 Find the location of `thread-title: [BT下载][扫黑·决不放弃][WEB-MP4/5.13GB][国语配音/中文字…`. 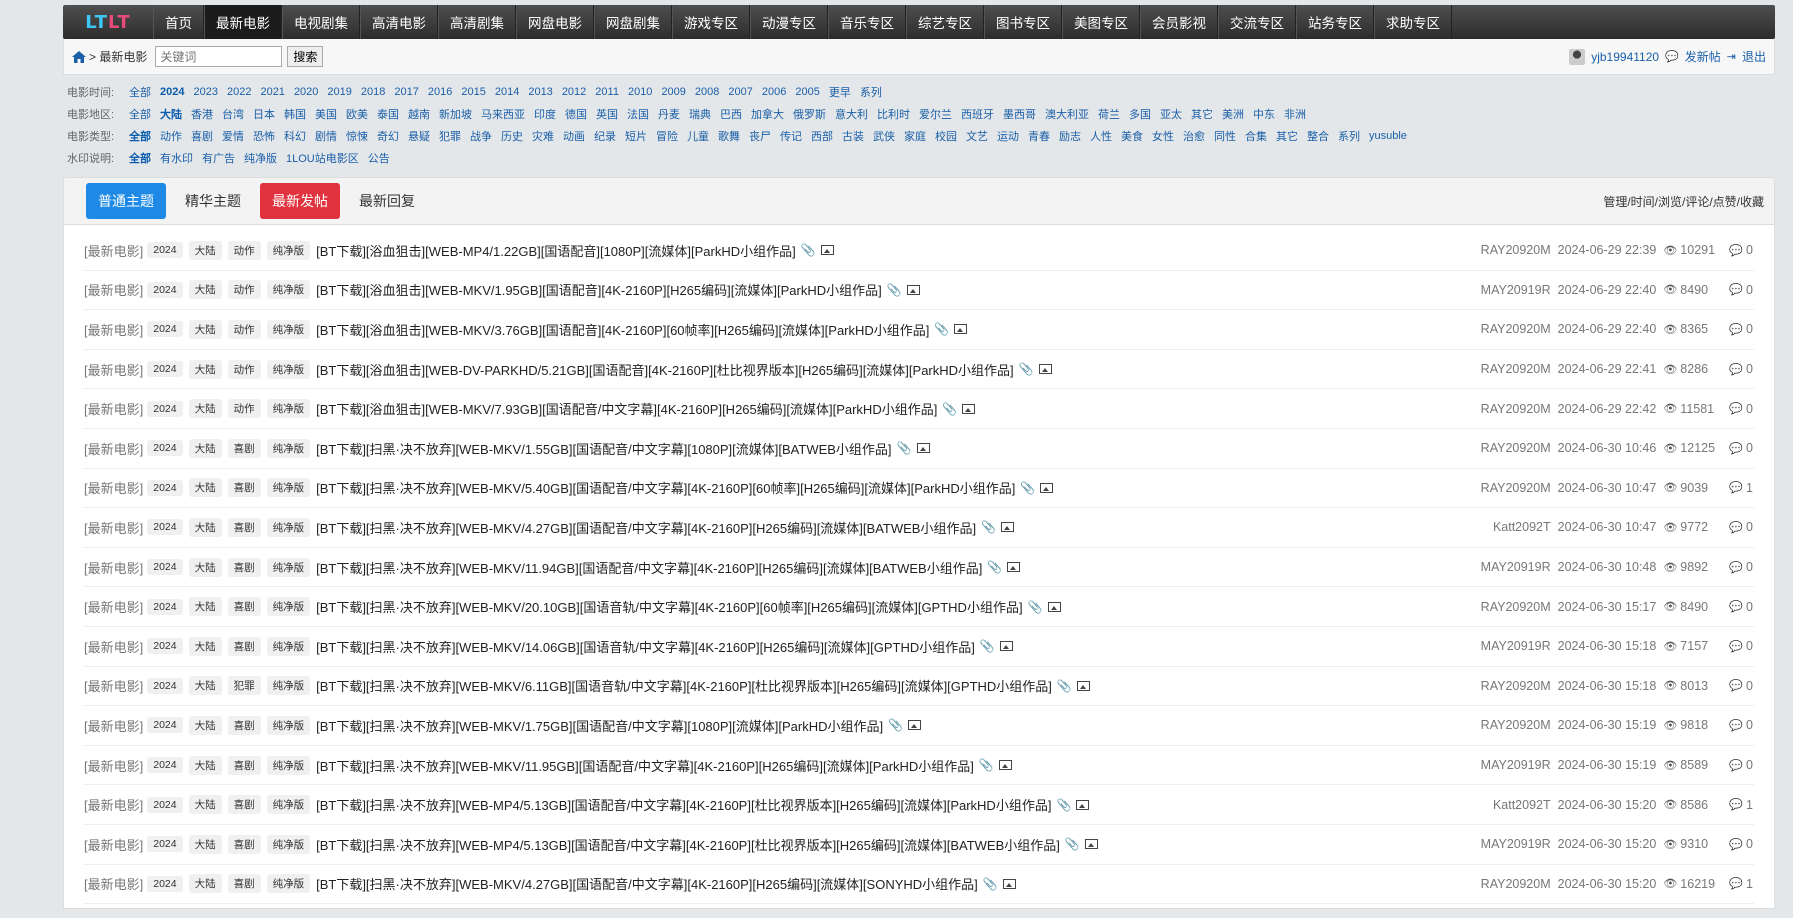

thread-title: [BT下载][扫黑·决不放弃][WEB-MP4/5.13GB][国语配音/中文字… is located at coordinates (688, 844).